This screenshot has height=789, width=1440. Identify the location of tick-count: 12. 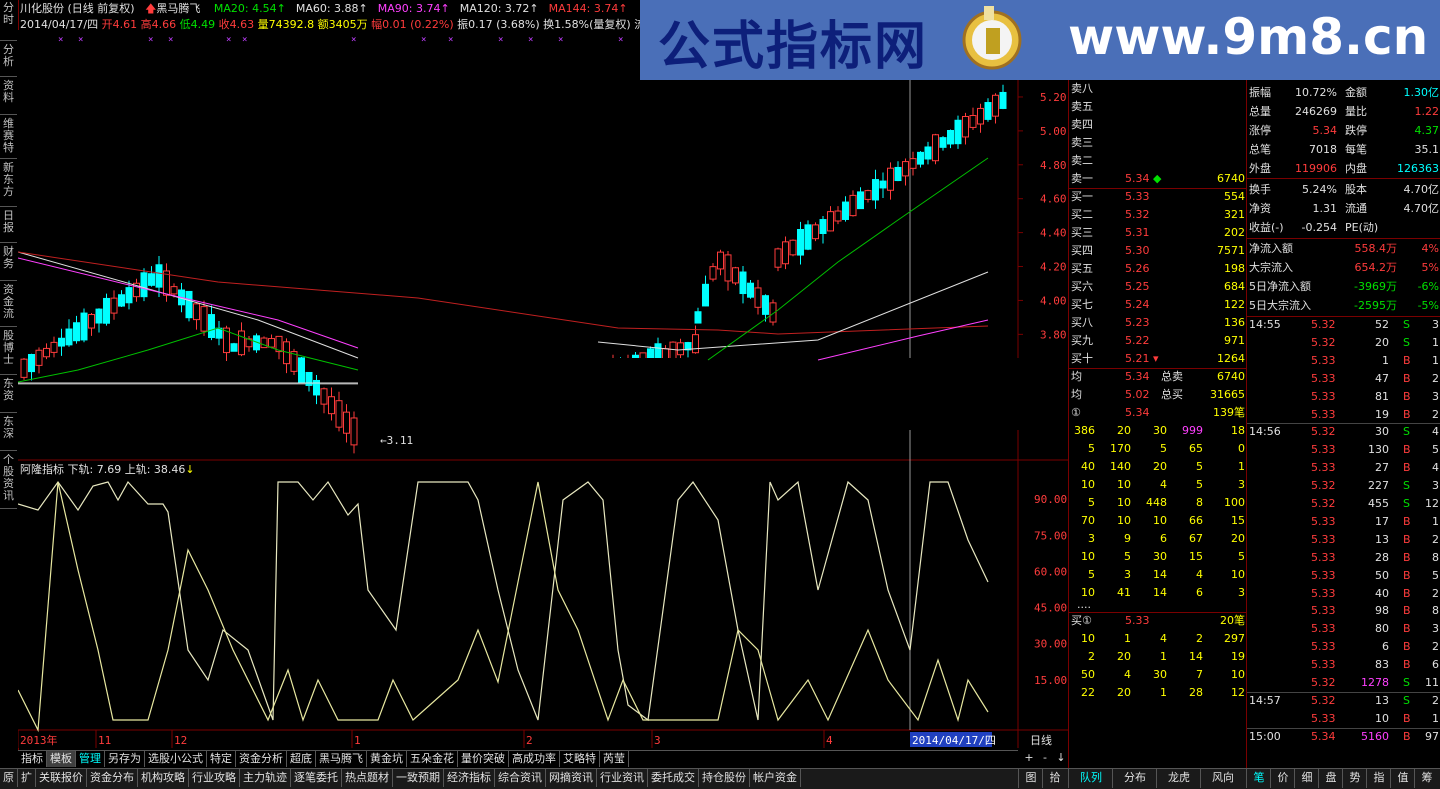
(1432, 503).